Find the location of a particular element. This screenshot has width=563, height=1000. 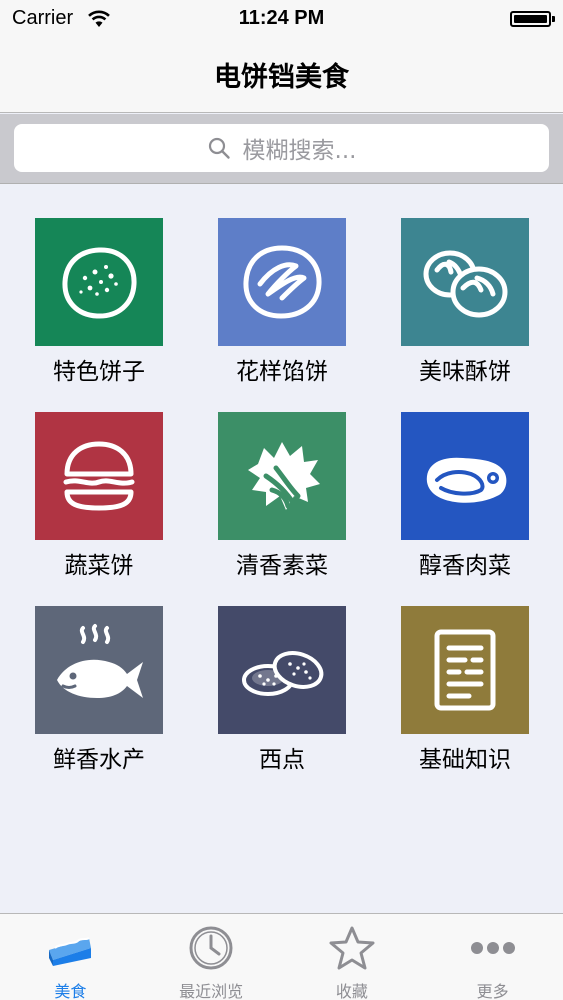

category-fancy-pie: 花样馅饼 is located at coordinates (282, 302).